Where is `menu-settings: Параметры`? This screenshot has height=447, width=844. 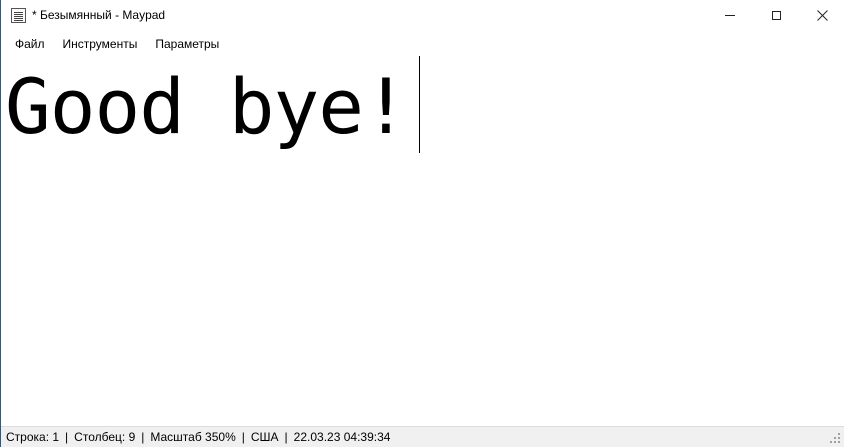 menu-settings: Параметры is located at coordinates (187, 44).